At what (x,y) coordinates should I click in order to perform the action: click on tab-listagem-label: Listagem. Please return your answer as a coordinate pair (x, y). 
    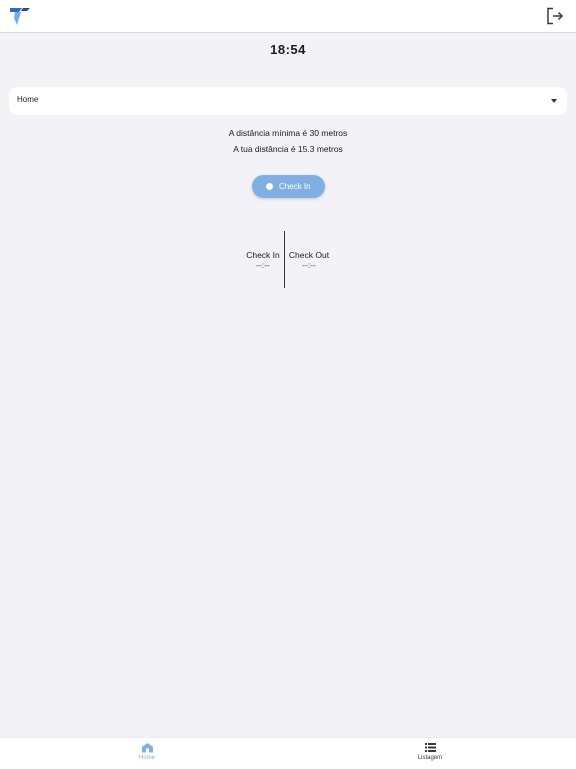
    Looking at the image, I should click on (430, 758).